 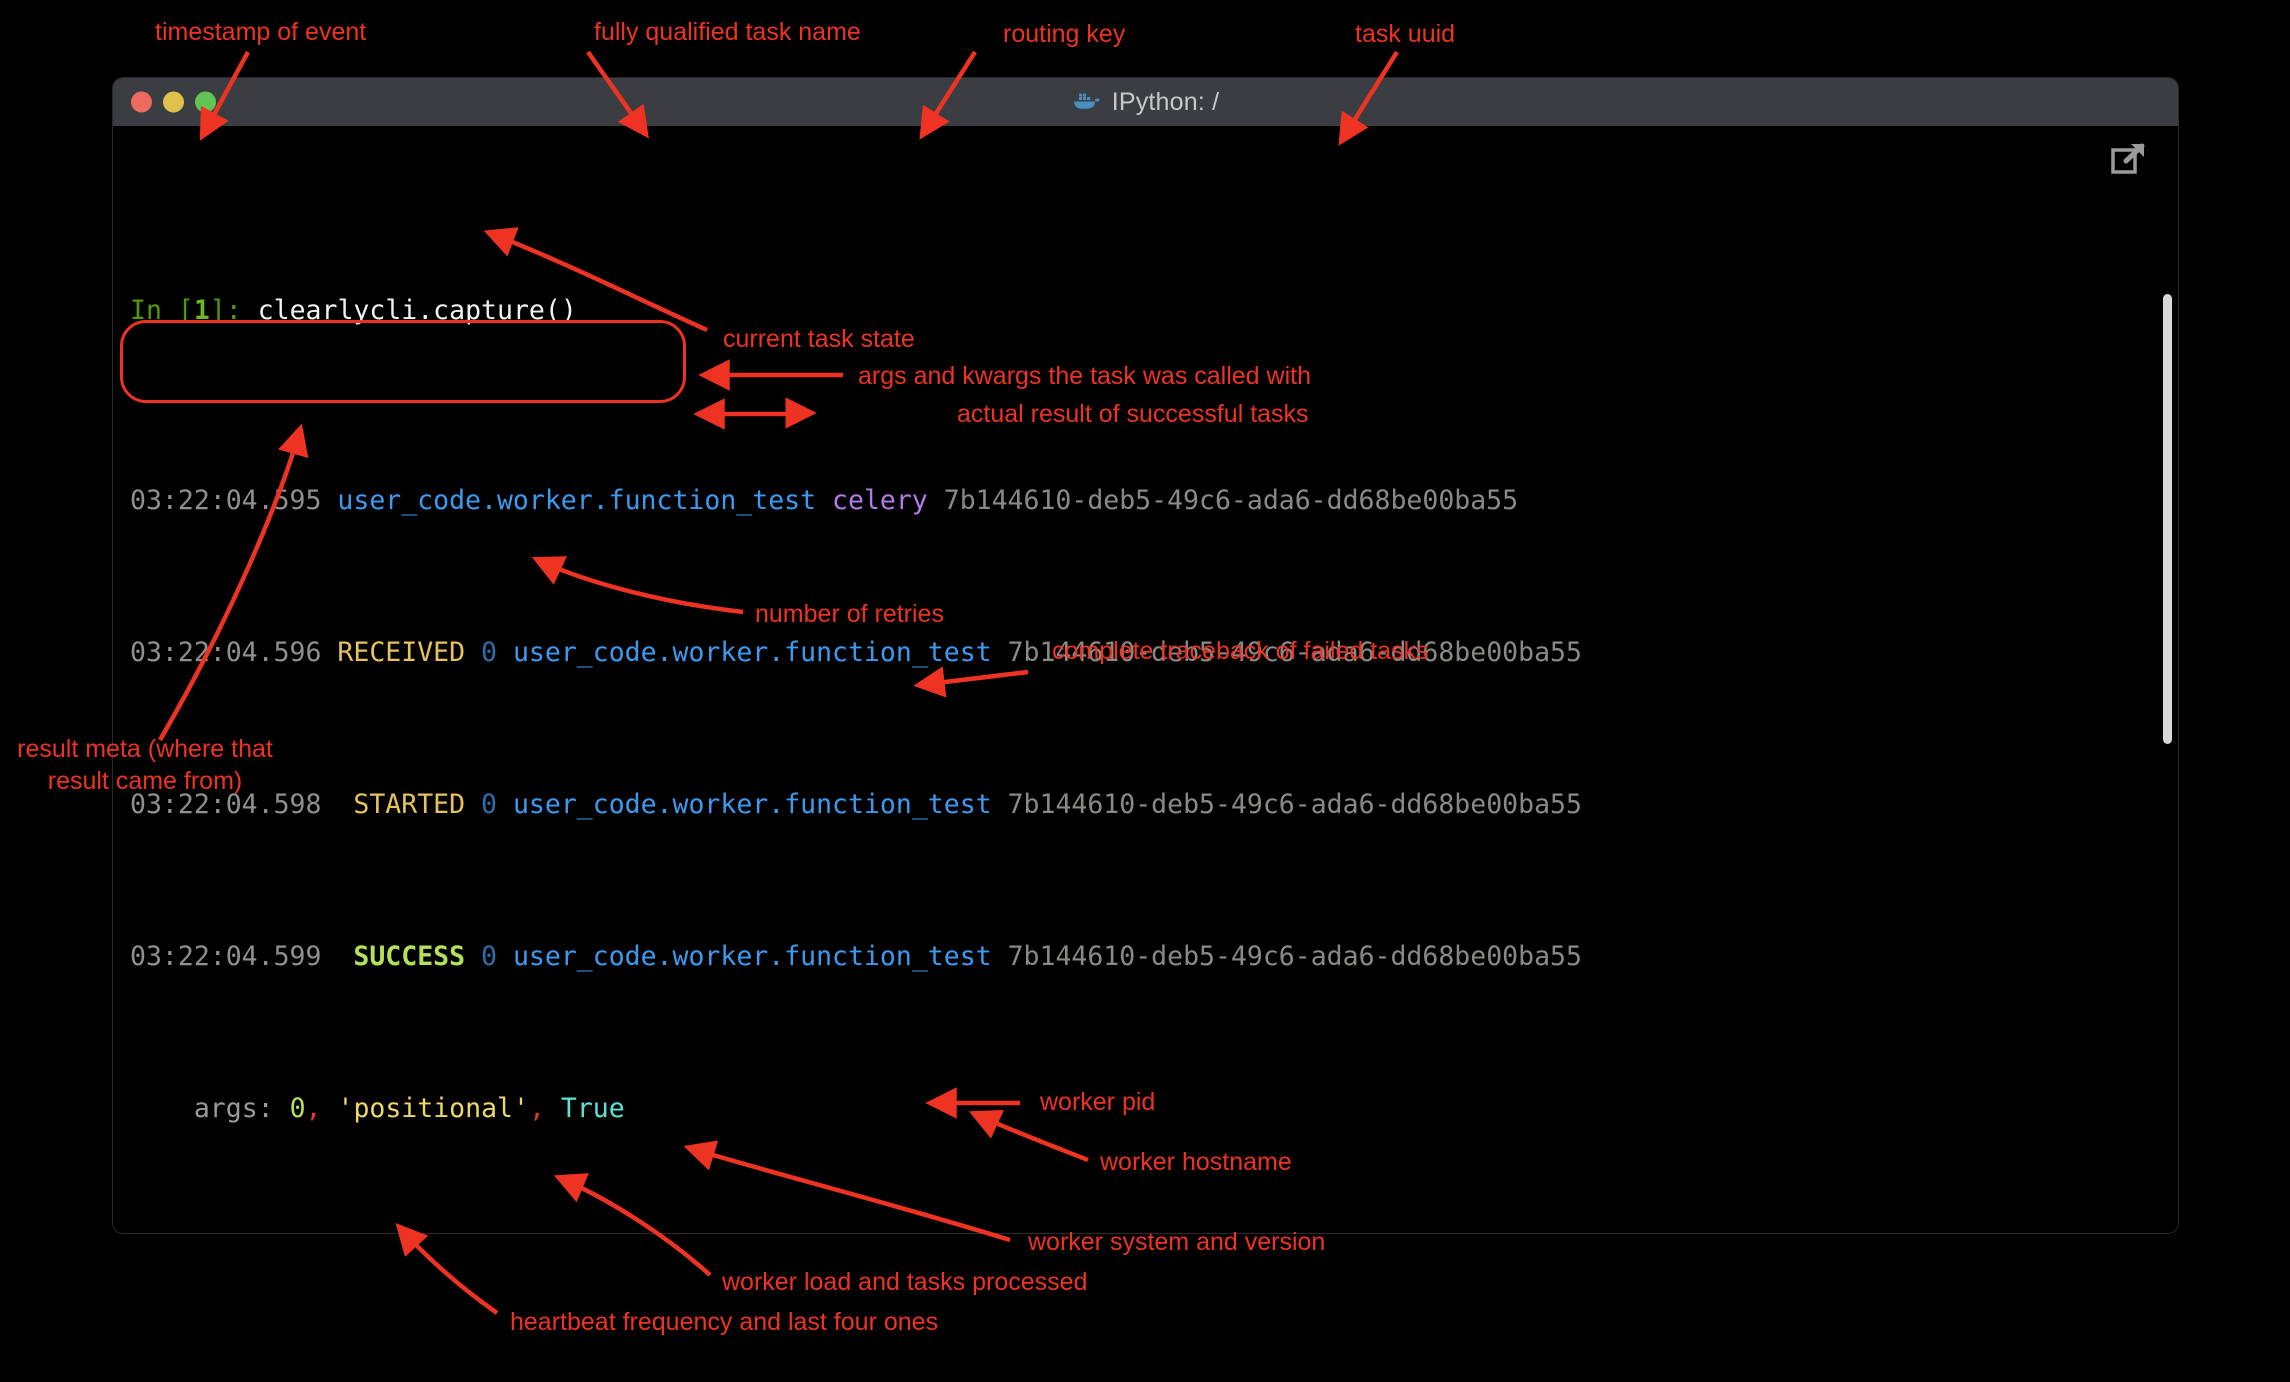 What do you see at coordinates (1087, 102) in the screenshot?
I see `docker-whale-icon` at bounding box center [1087, 102].